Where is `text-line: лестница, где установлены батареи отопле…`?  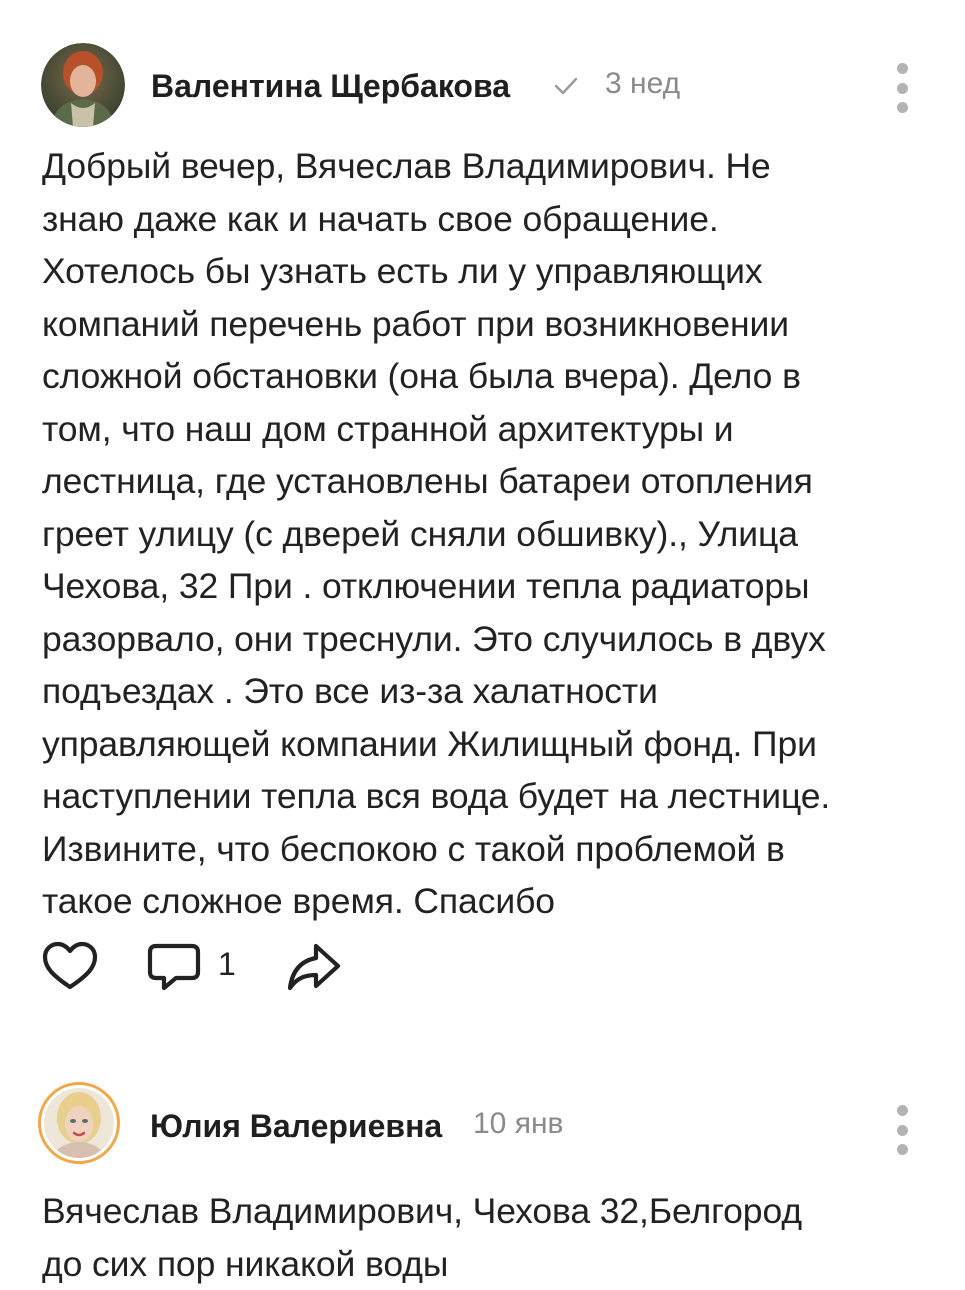
text-line: лестница, где установлены батареи отопле… is located at coordinates (482, 481).